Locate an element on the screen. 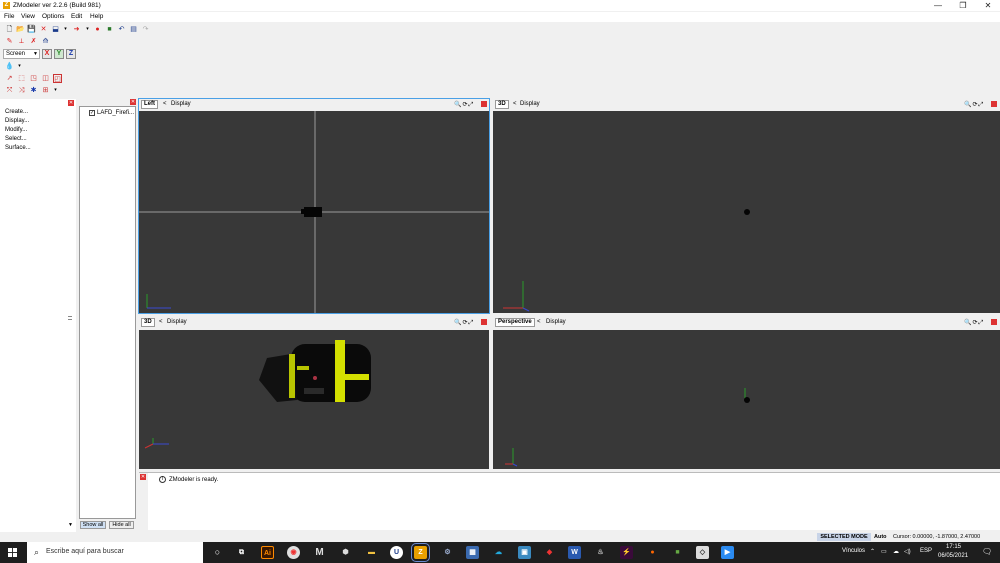 This screenshot has height=563, width=1000. viewport-perspective is located at coordinates (746, 399).